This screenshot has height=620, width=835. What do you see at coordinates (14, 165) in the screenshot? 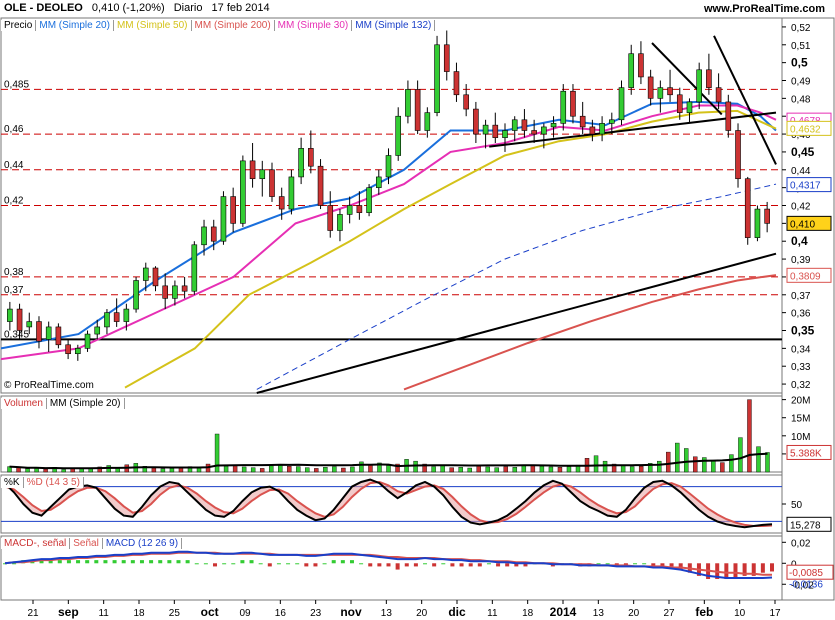
I see `level-label: 0,44` at bounding box center [14, 165].